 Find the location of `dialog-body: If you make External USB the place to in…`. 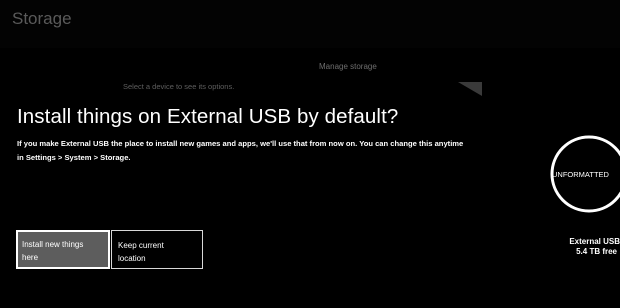

dialog-body: If you make External USB the place to in… is located at coordinates (267, 151).